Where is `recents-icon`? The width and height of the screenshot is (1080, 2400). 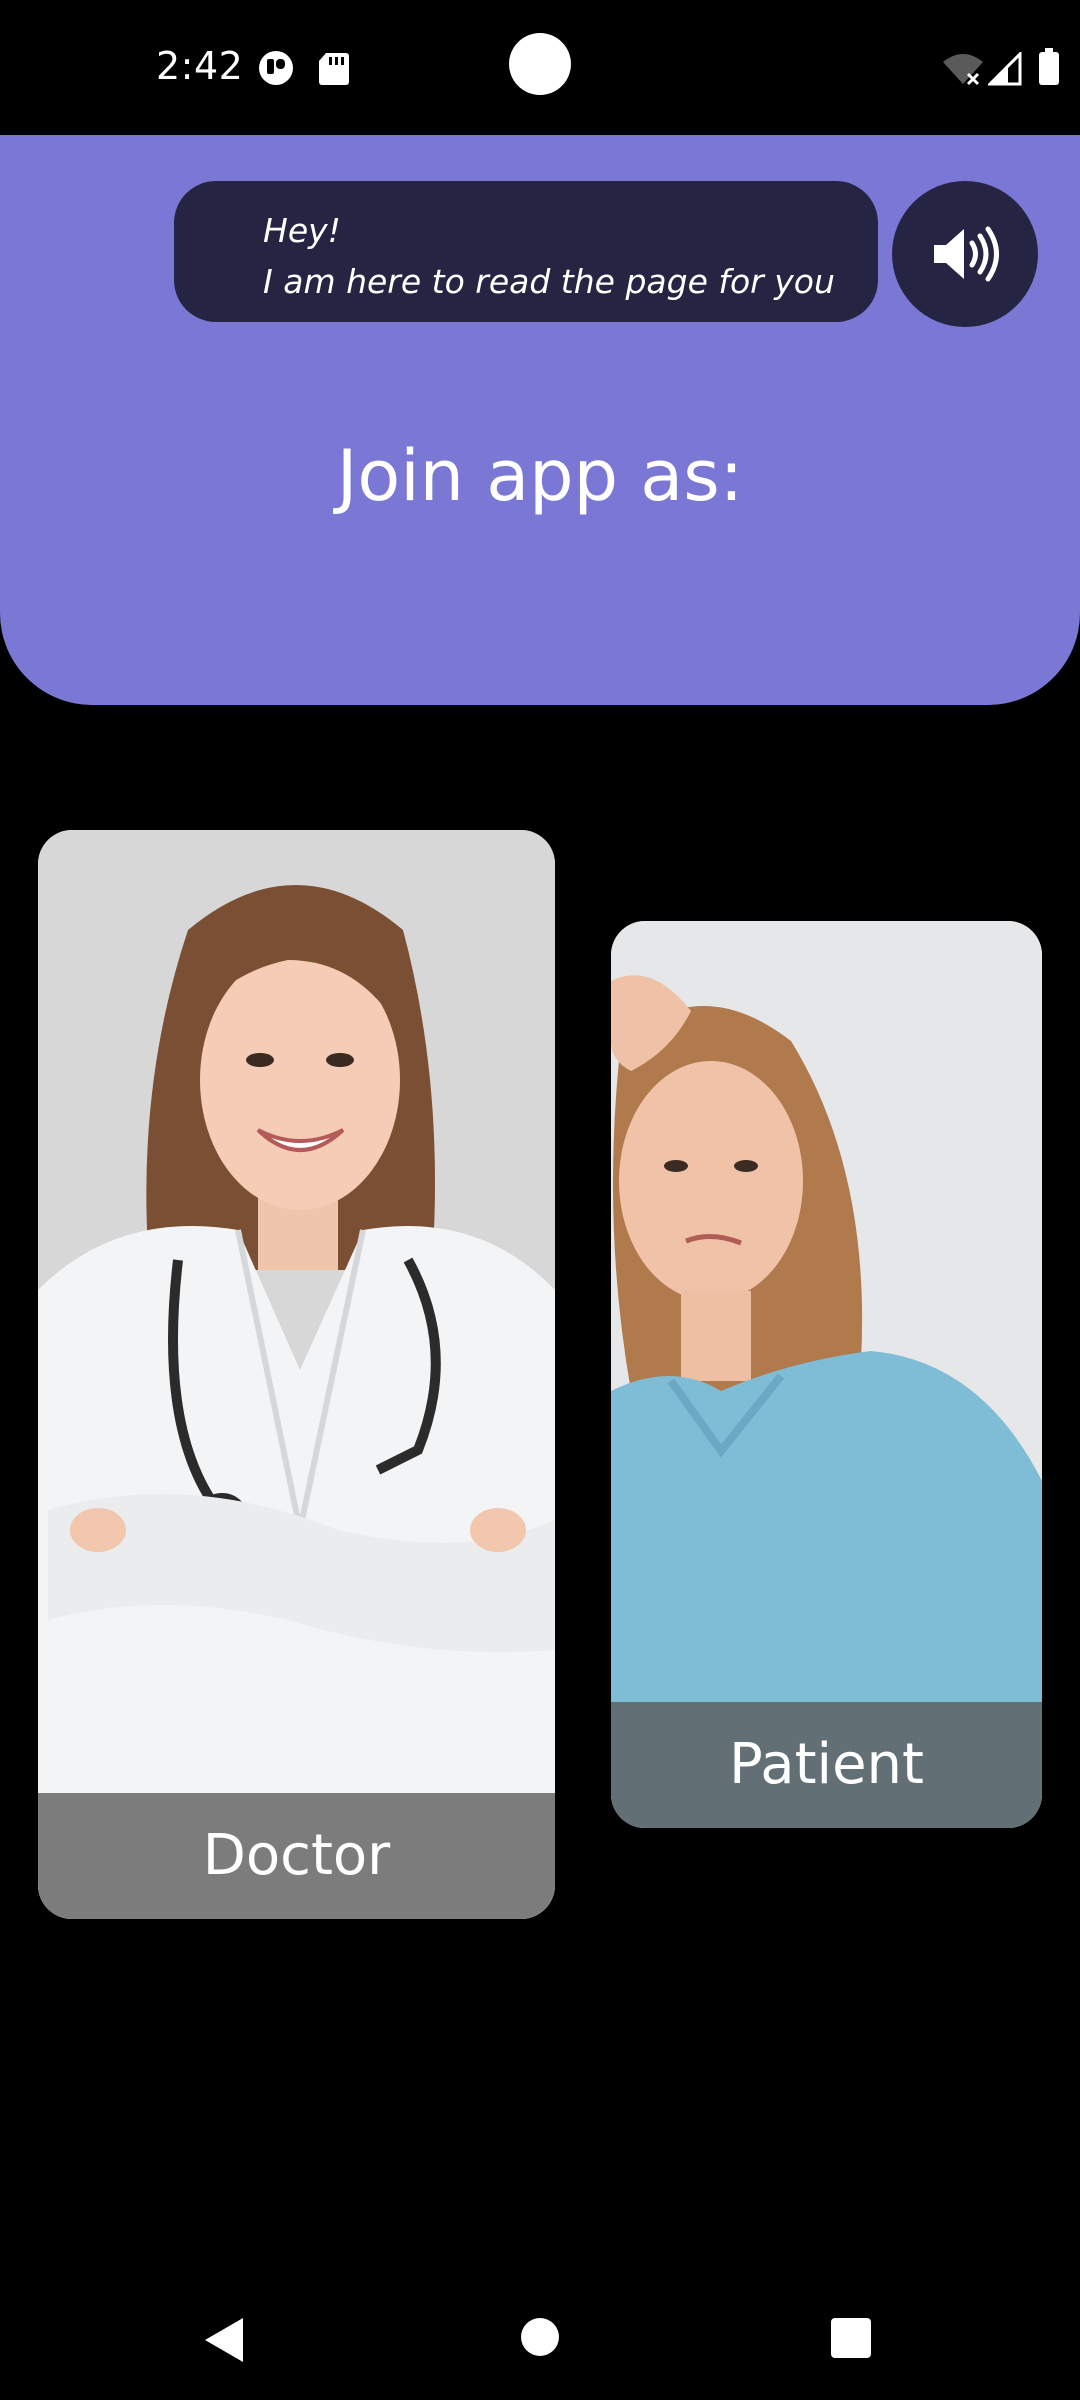
recents-icon is located at coordinates (851, 2338).